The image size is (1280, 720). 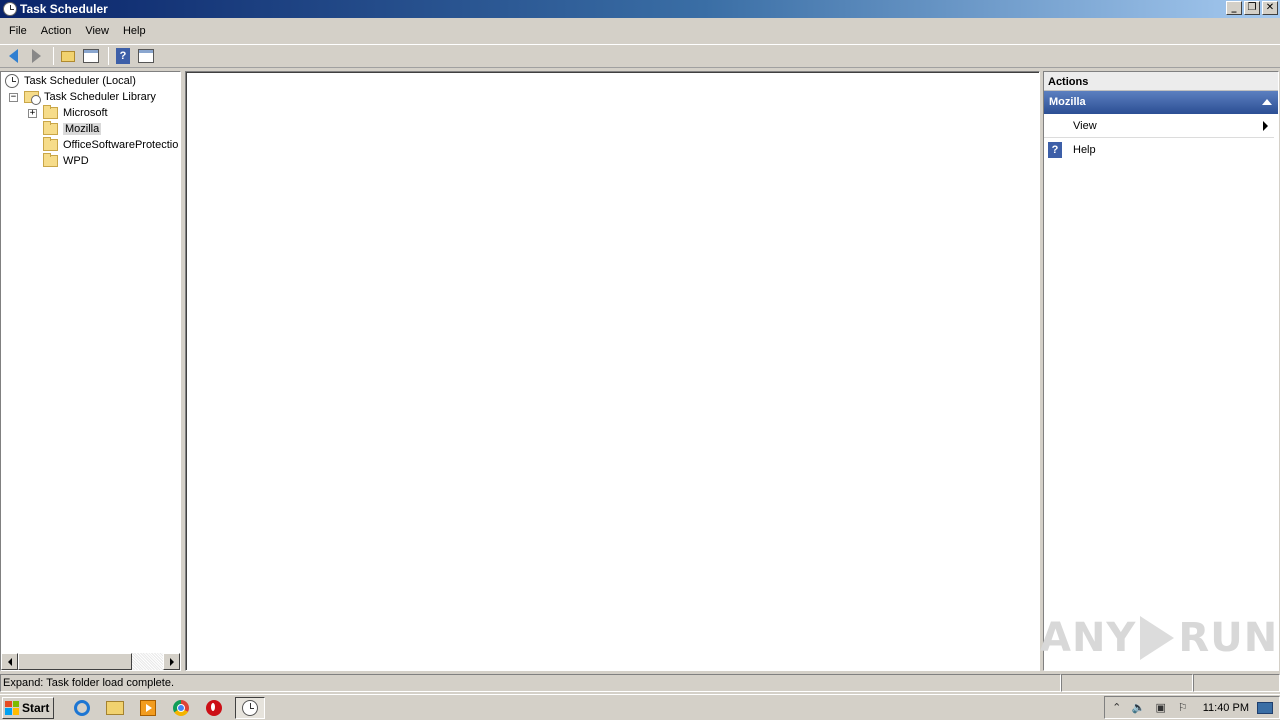 I want to click on help-toolbar-button: ?, so click(x=123, y=56).